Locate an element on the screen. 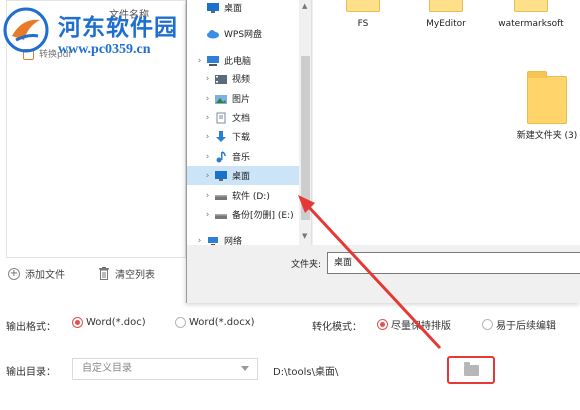 This screenshot has height=410, width=580. mode-keep-layout-radio: 尽量保持排版 is located at coordinates (414, 324).